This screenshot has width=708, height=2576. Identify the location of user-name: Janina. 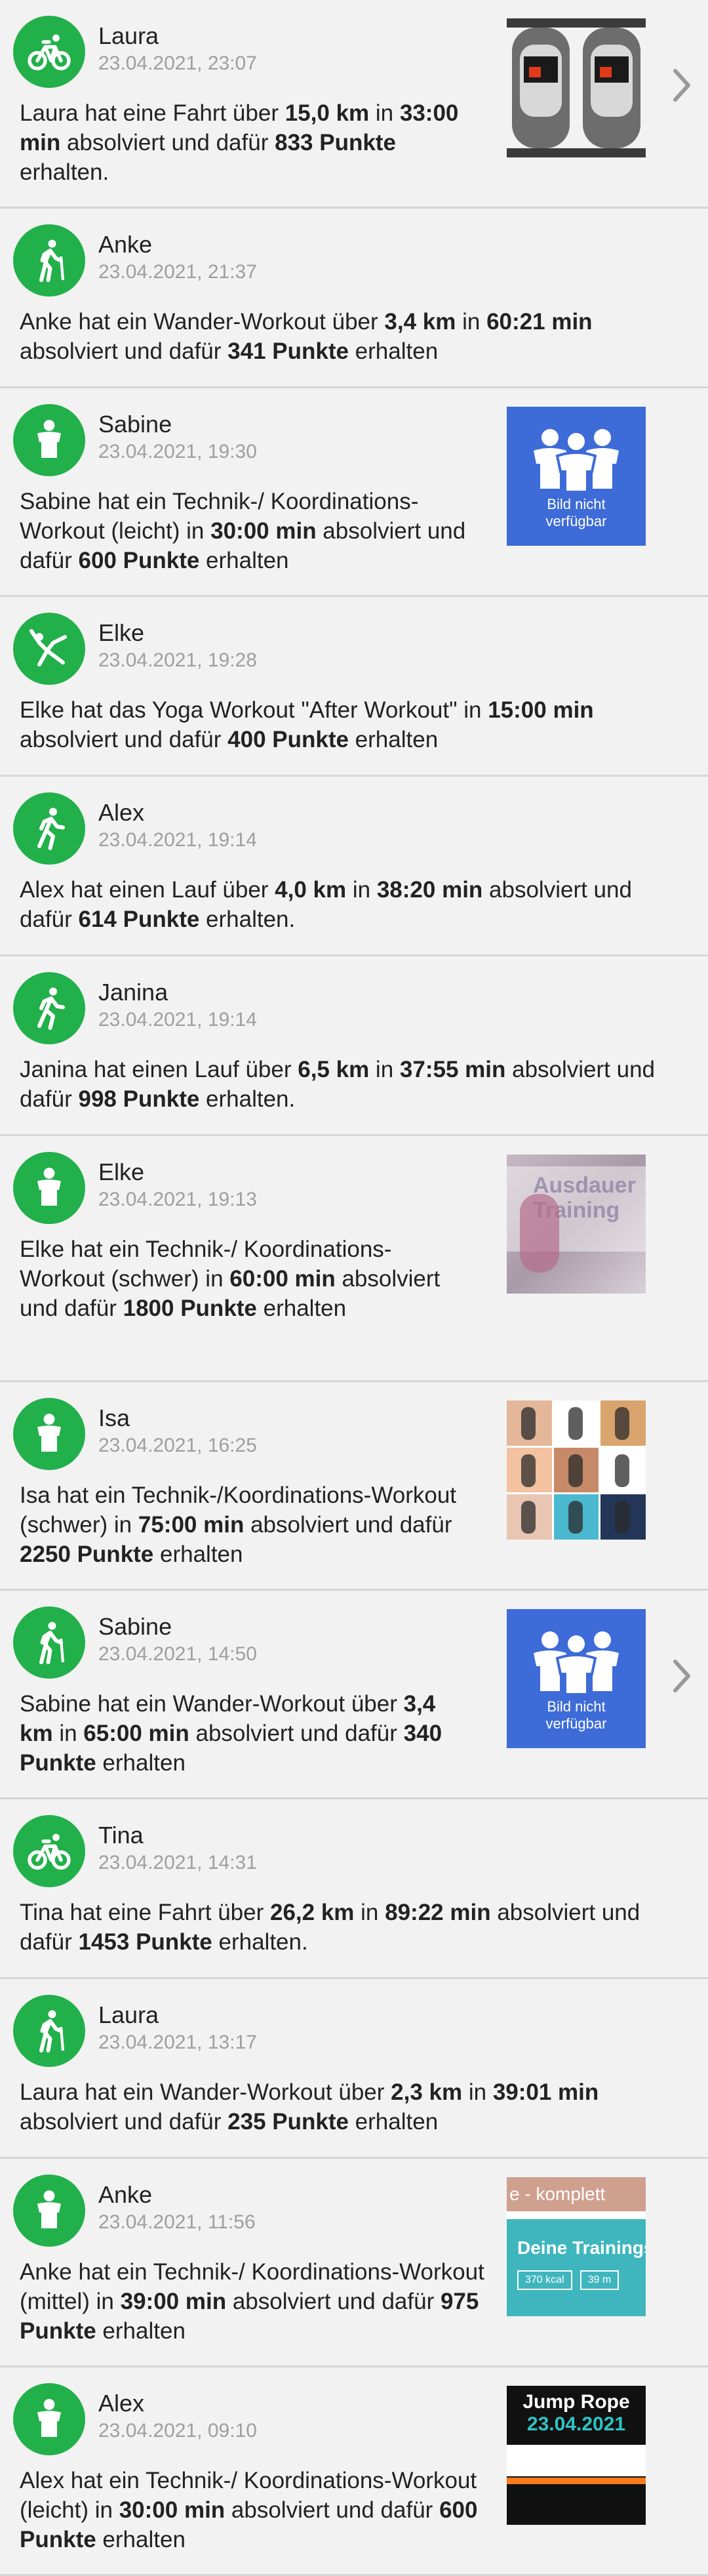
(133, 993).